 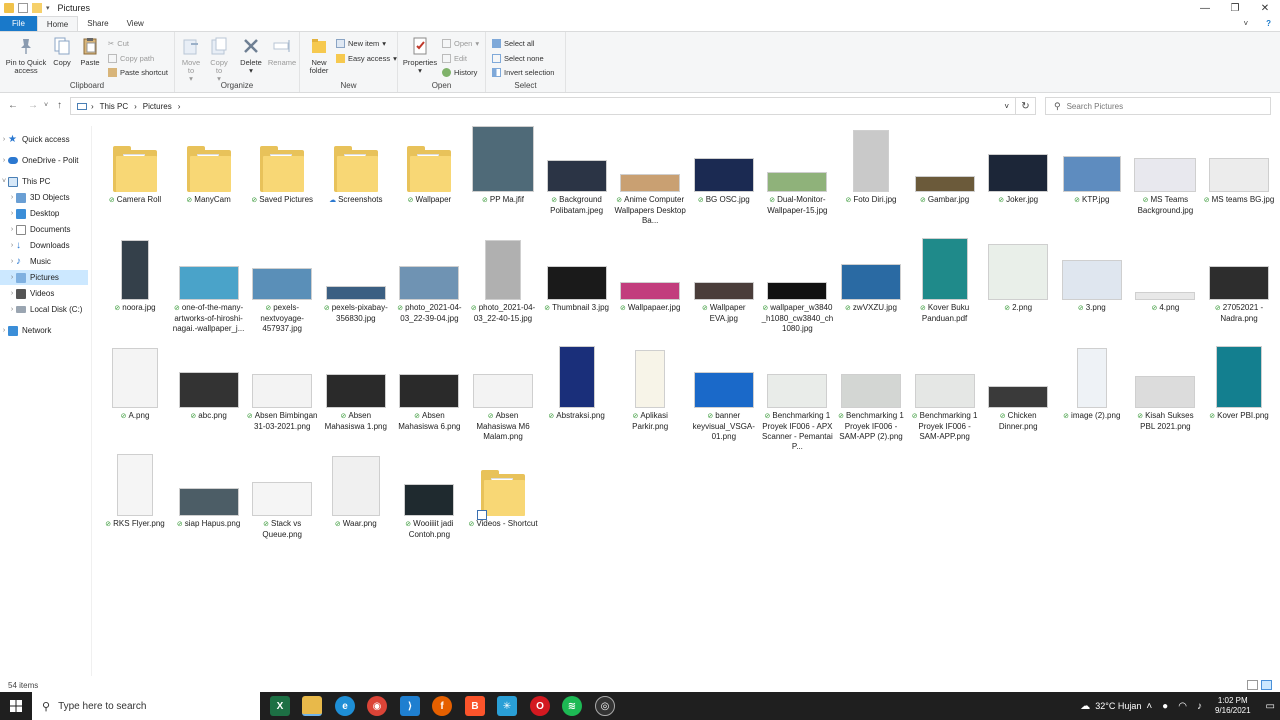 I want to click on address-dropdown-icon: ˅, so click(x=1006, y=106).